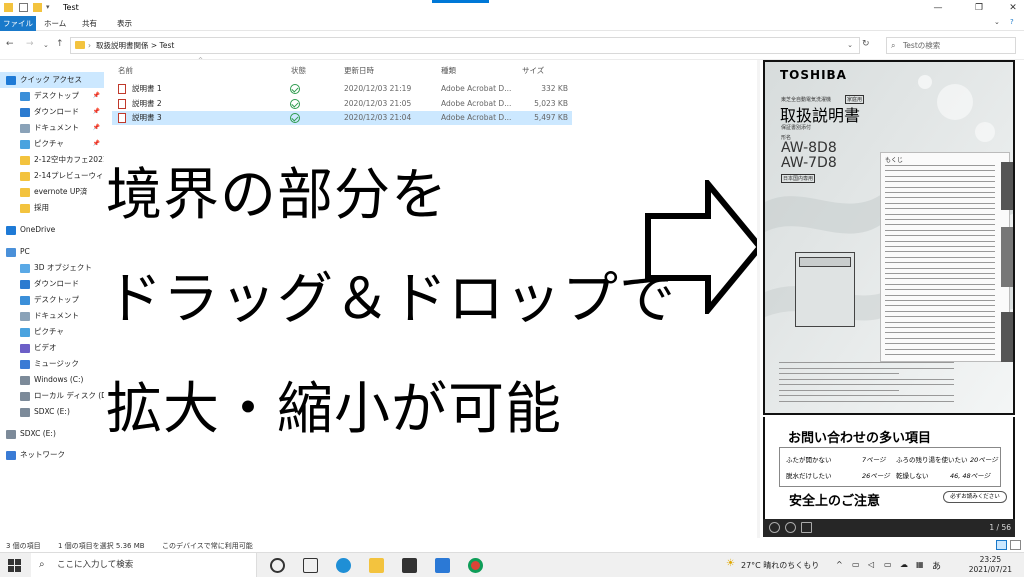  I want to click on sidebar-item: 2-14プレビューウィンド, so click(62, 176).